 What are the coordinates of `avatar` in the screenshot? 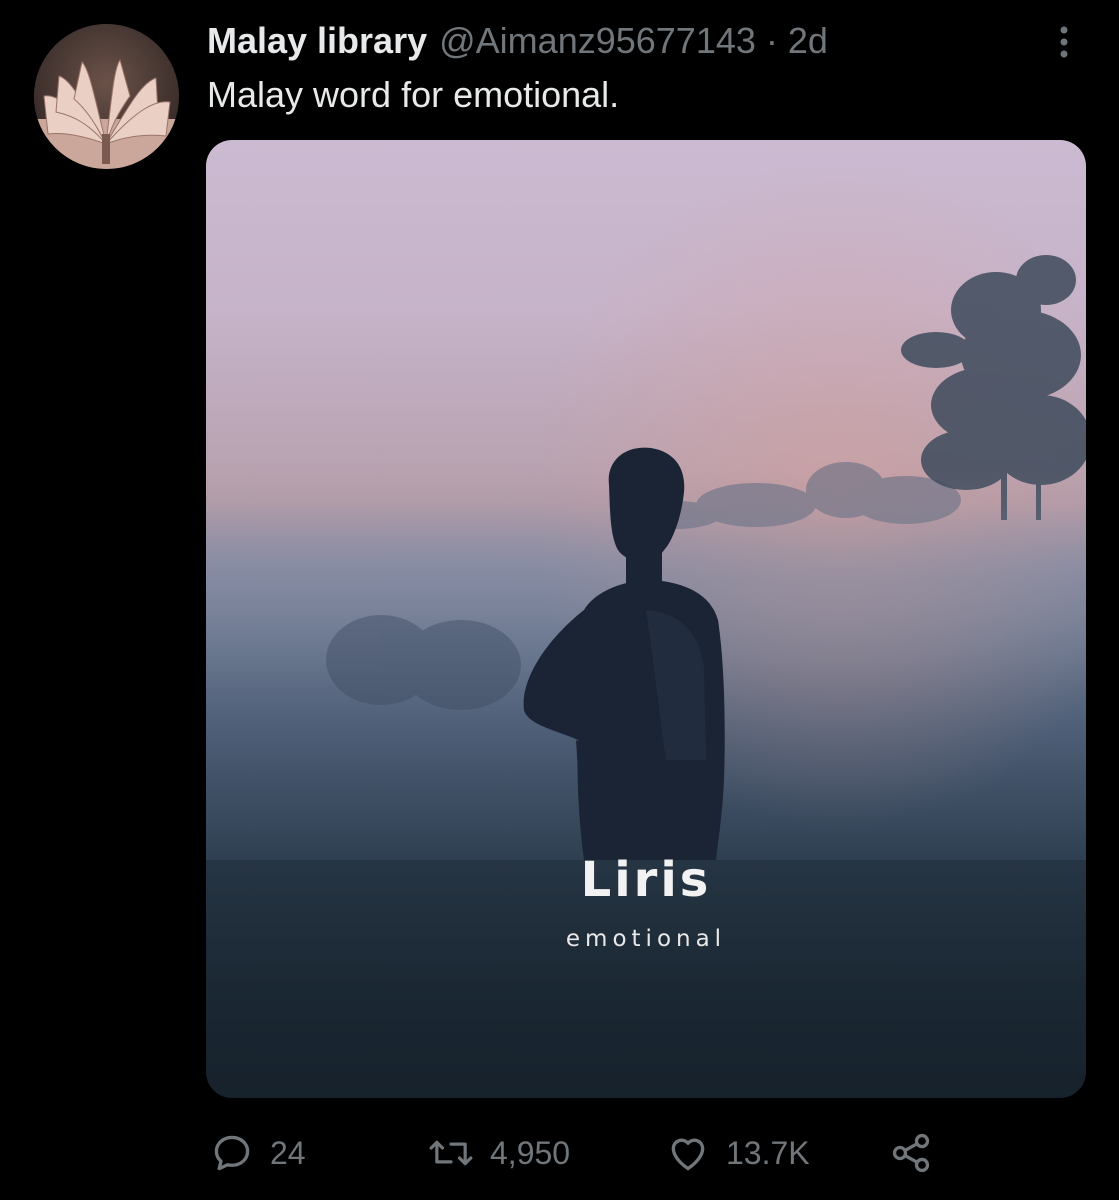 It's located at (106, 96).